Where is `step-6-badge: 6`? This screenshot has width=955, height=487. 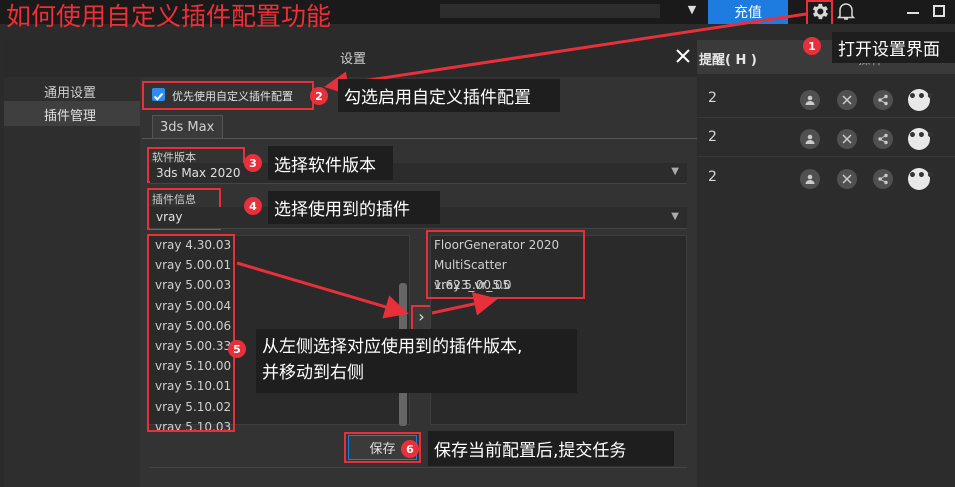 step-6-badge: 6 is located at coordinates (410, 449).